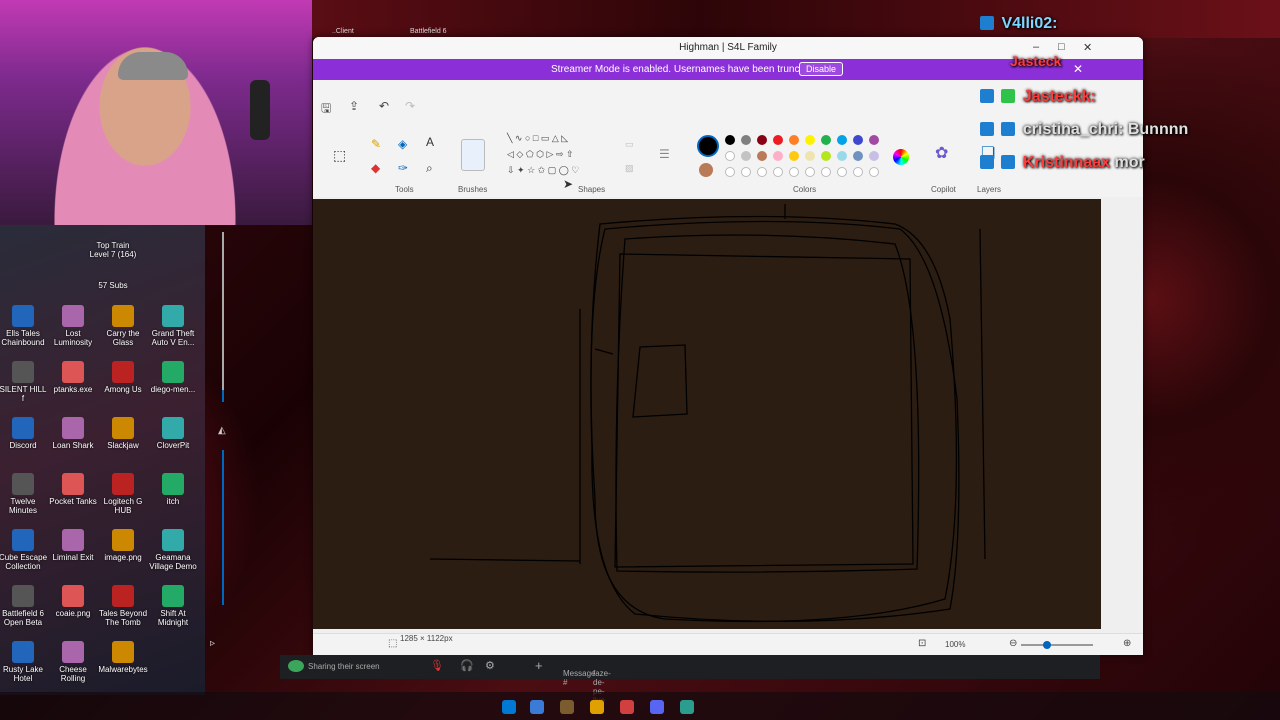 The height and width of the screenshot is (720, 1280). I want to click on mute-icon: 🎙, so click(437, 665).